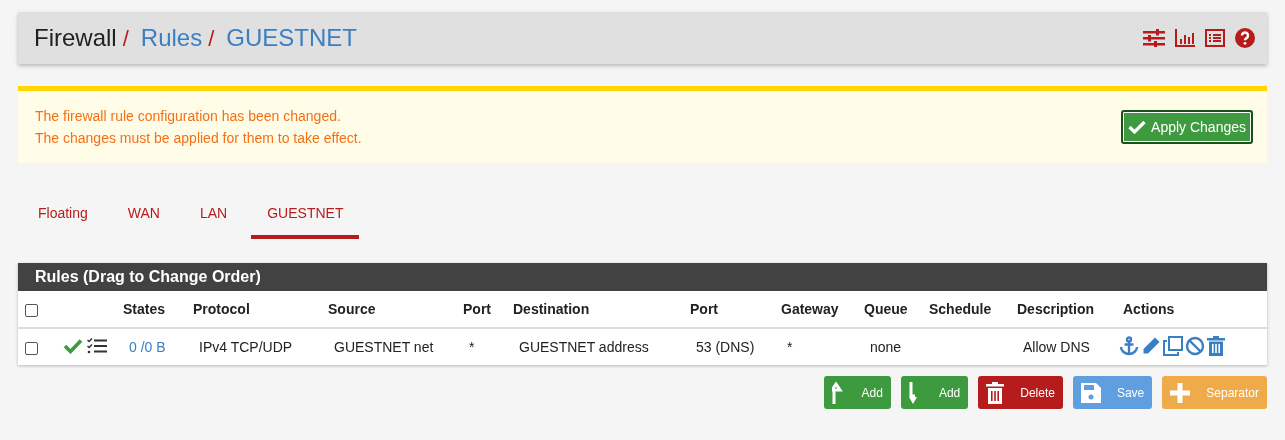 The width and height of the screenshot is (1285, 440). I want to click on alert-message: The changes must be applied for them to take effect., so click(198, 138).